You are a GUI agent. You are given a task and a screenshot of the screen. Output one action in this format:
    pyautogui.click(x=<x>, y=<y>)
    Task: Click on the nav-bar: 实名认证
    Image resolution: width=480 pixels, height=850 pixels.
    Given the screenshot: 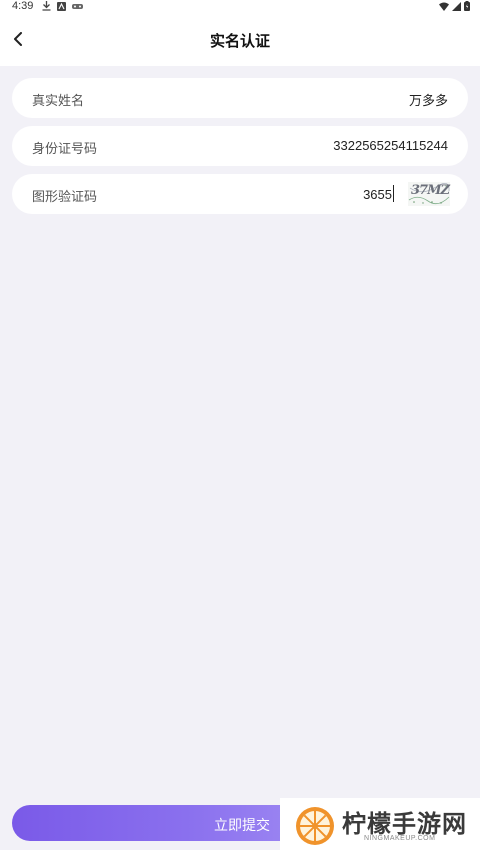 What is the action you would take?
    pyautogui.click(x=240, y=40)
    